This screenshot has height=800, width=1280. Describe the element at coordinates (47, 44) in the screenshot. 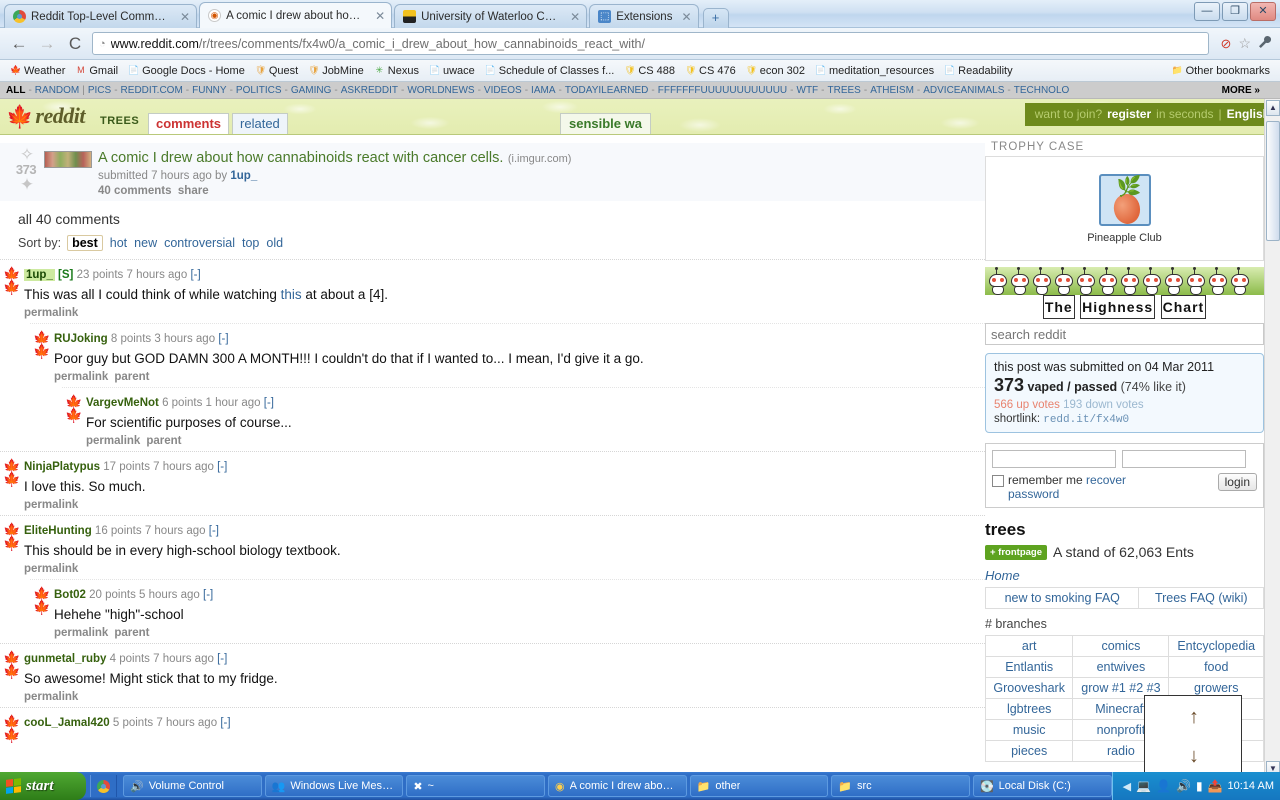

I see `forward-icon: →` at that location.